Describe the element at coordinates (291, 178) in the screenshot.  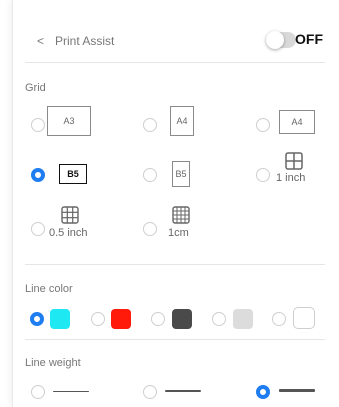
I see `grid-option-label: 1 inch` at that location.